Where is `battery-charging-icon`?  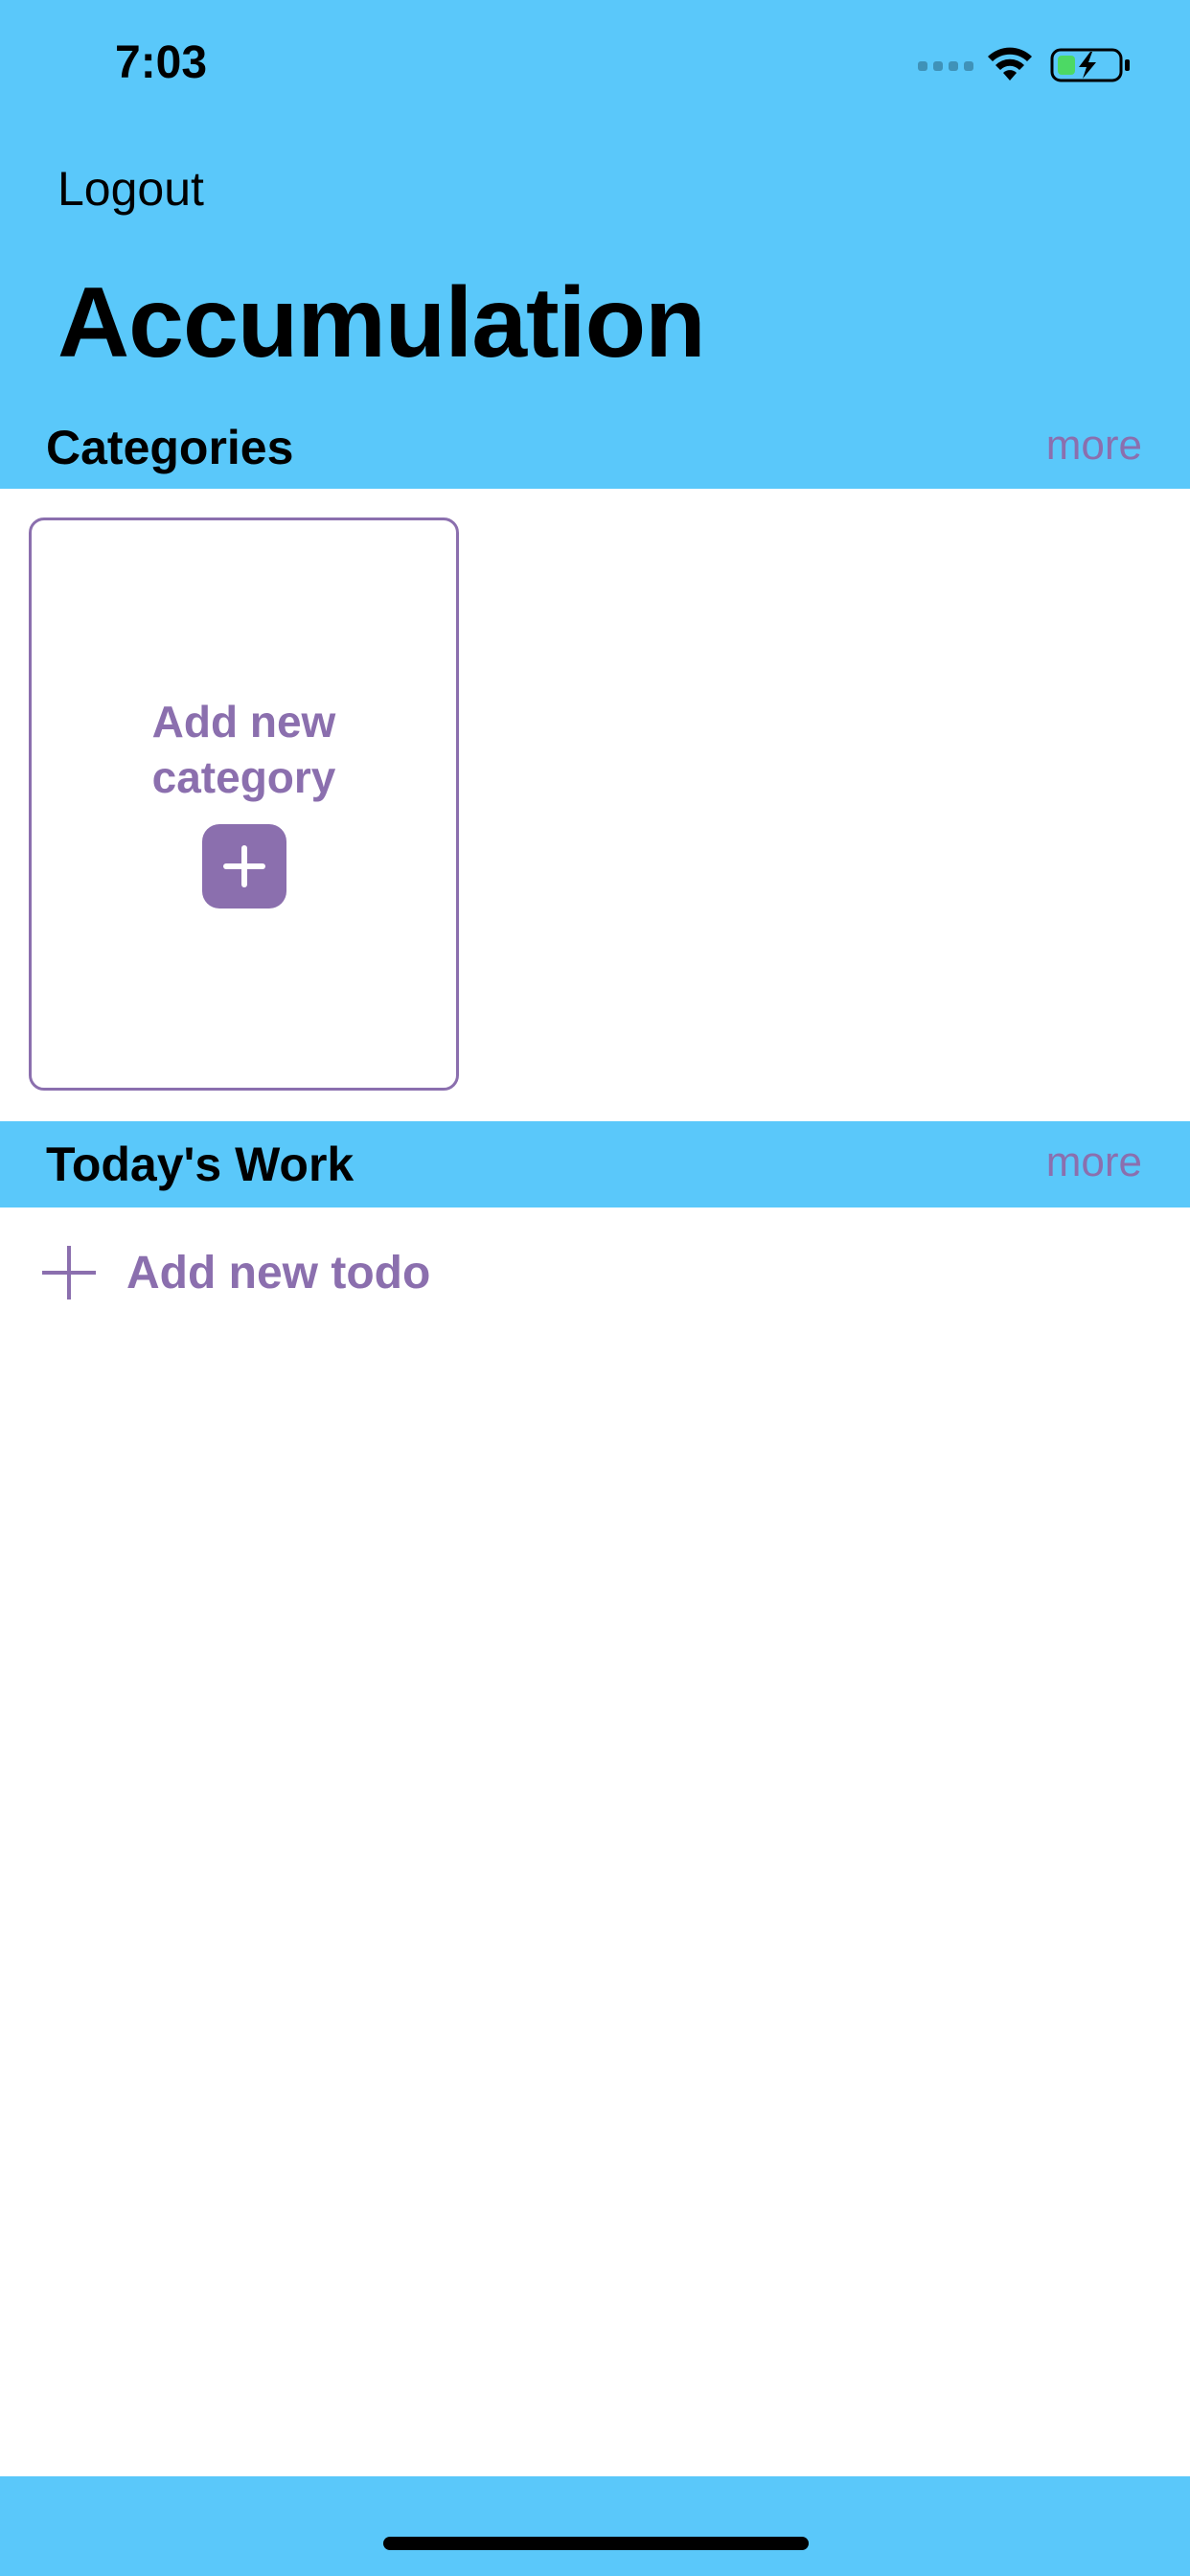
battery-charging-icon is located at coordinates (1090, 65).